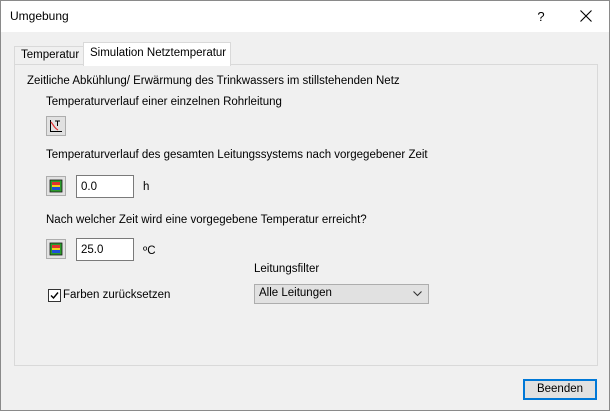 The height and width of the screenshot is (411, 610). I want to click on help-button: ?, so click(541, 16).